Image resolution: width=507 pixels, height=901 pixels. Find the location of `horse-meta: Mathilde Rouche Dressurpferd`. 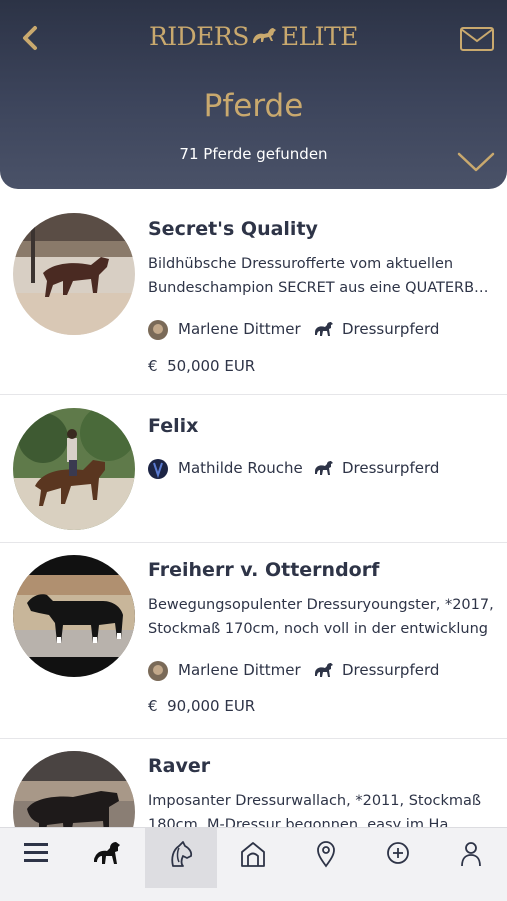

horse-meta: Mathilde Rouche Dressurpferd is located at coordinates (323, 469).